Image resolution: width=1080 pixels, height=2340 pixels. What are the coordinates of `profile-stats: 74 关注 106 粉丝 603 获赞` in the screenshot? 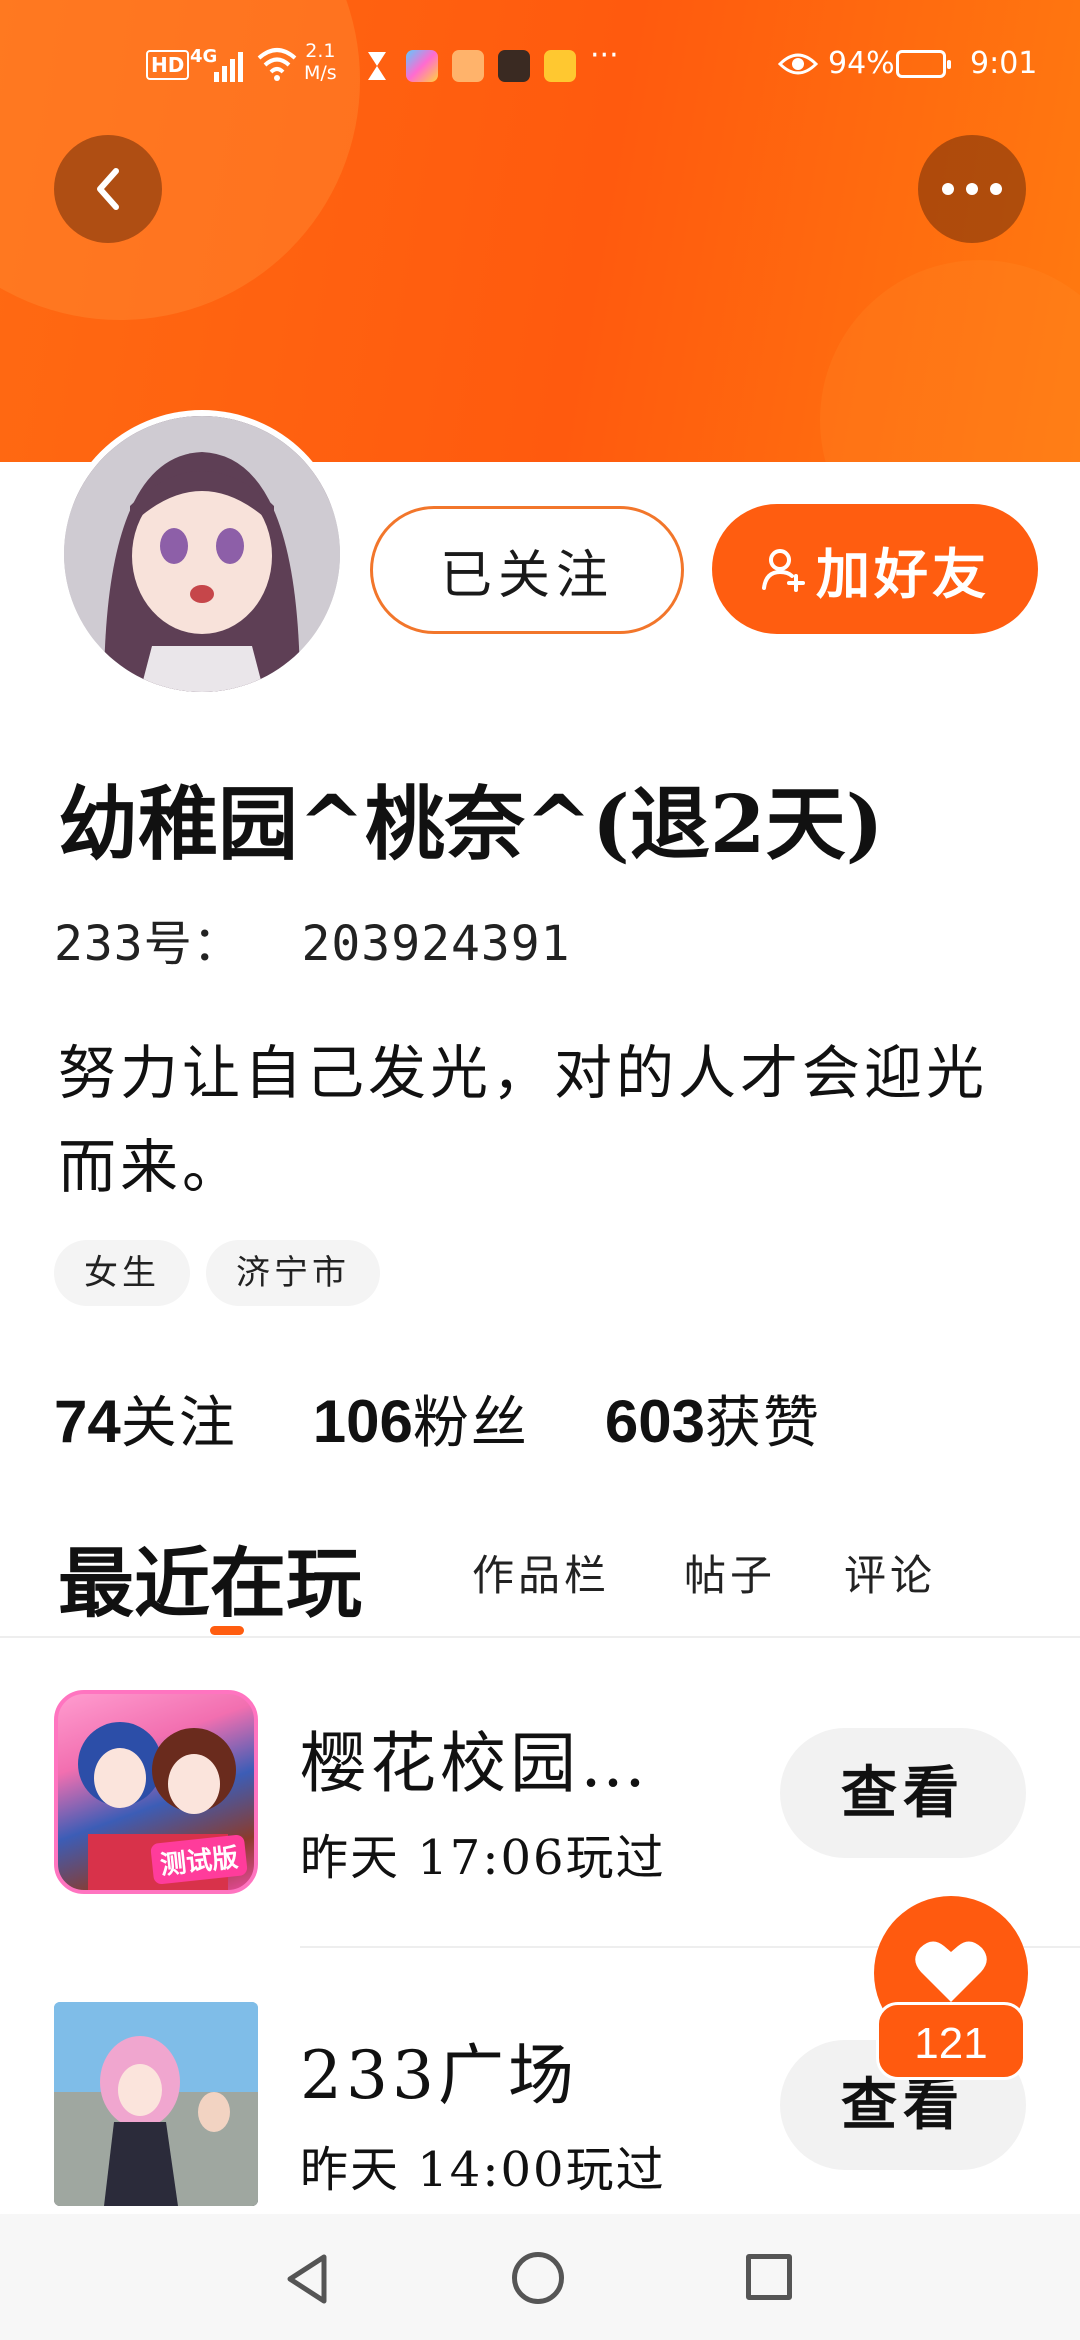 It's located at (437, 1418).